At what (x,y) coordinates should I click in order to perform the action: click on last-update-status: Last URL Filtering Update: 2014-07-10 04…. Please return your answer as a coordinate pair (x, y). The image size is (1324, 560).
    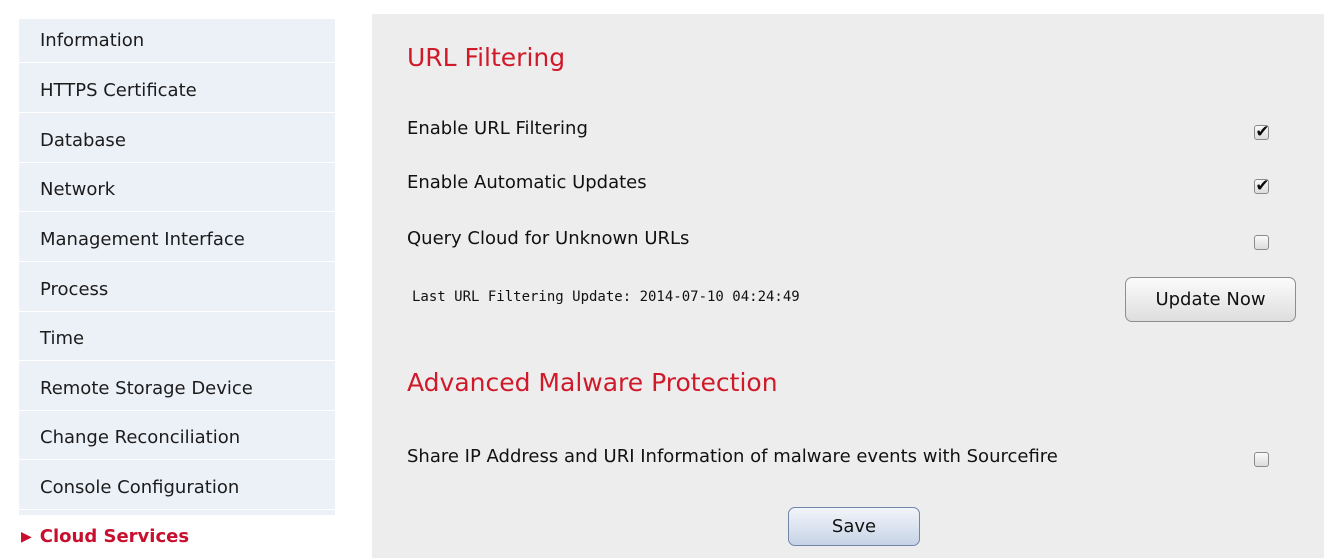
    Looking at the image, I should click on (606, 297).